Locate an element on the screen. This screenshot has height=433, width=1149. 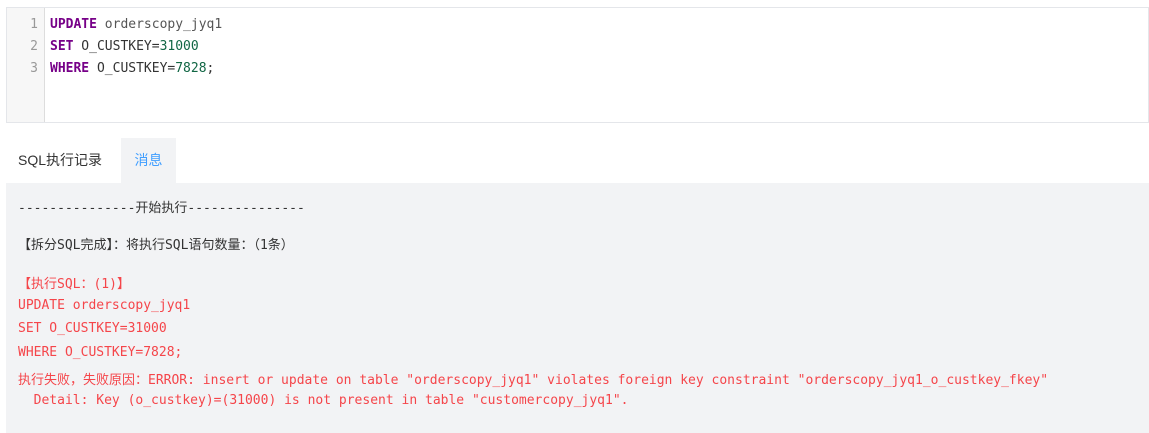
code-line: UPDATE orderscopy_jyq1 is located at coordinates (136, 24).